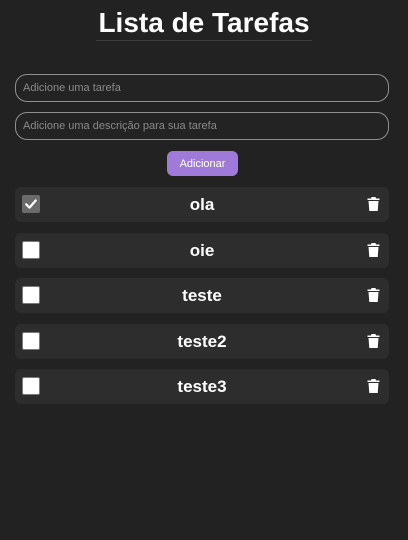 The width and height of the screenshot is (408, 540). What do you see at coordinates (202, 88) in the screenshot?
I see `task-input` at bounding box center [202, 88].